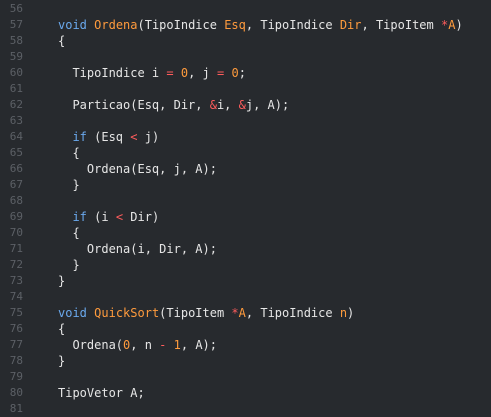 The height and width of the screenshot is (417, 491). Describe the element at coordinates (242, 313) in the screenshot. I see `code-token: A` at that location.